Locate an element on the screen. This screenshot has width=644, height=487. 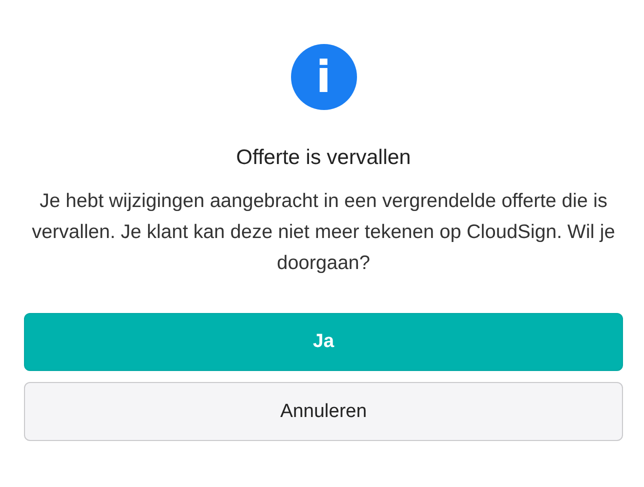
cancel-button: Annuleren is located at coordinates (323, 411).